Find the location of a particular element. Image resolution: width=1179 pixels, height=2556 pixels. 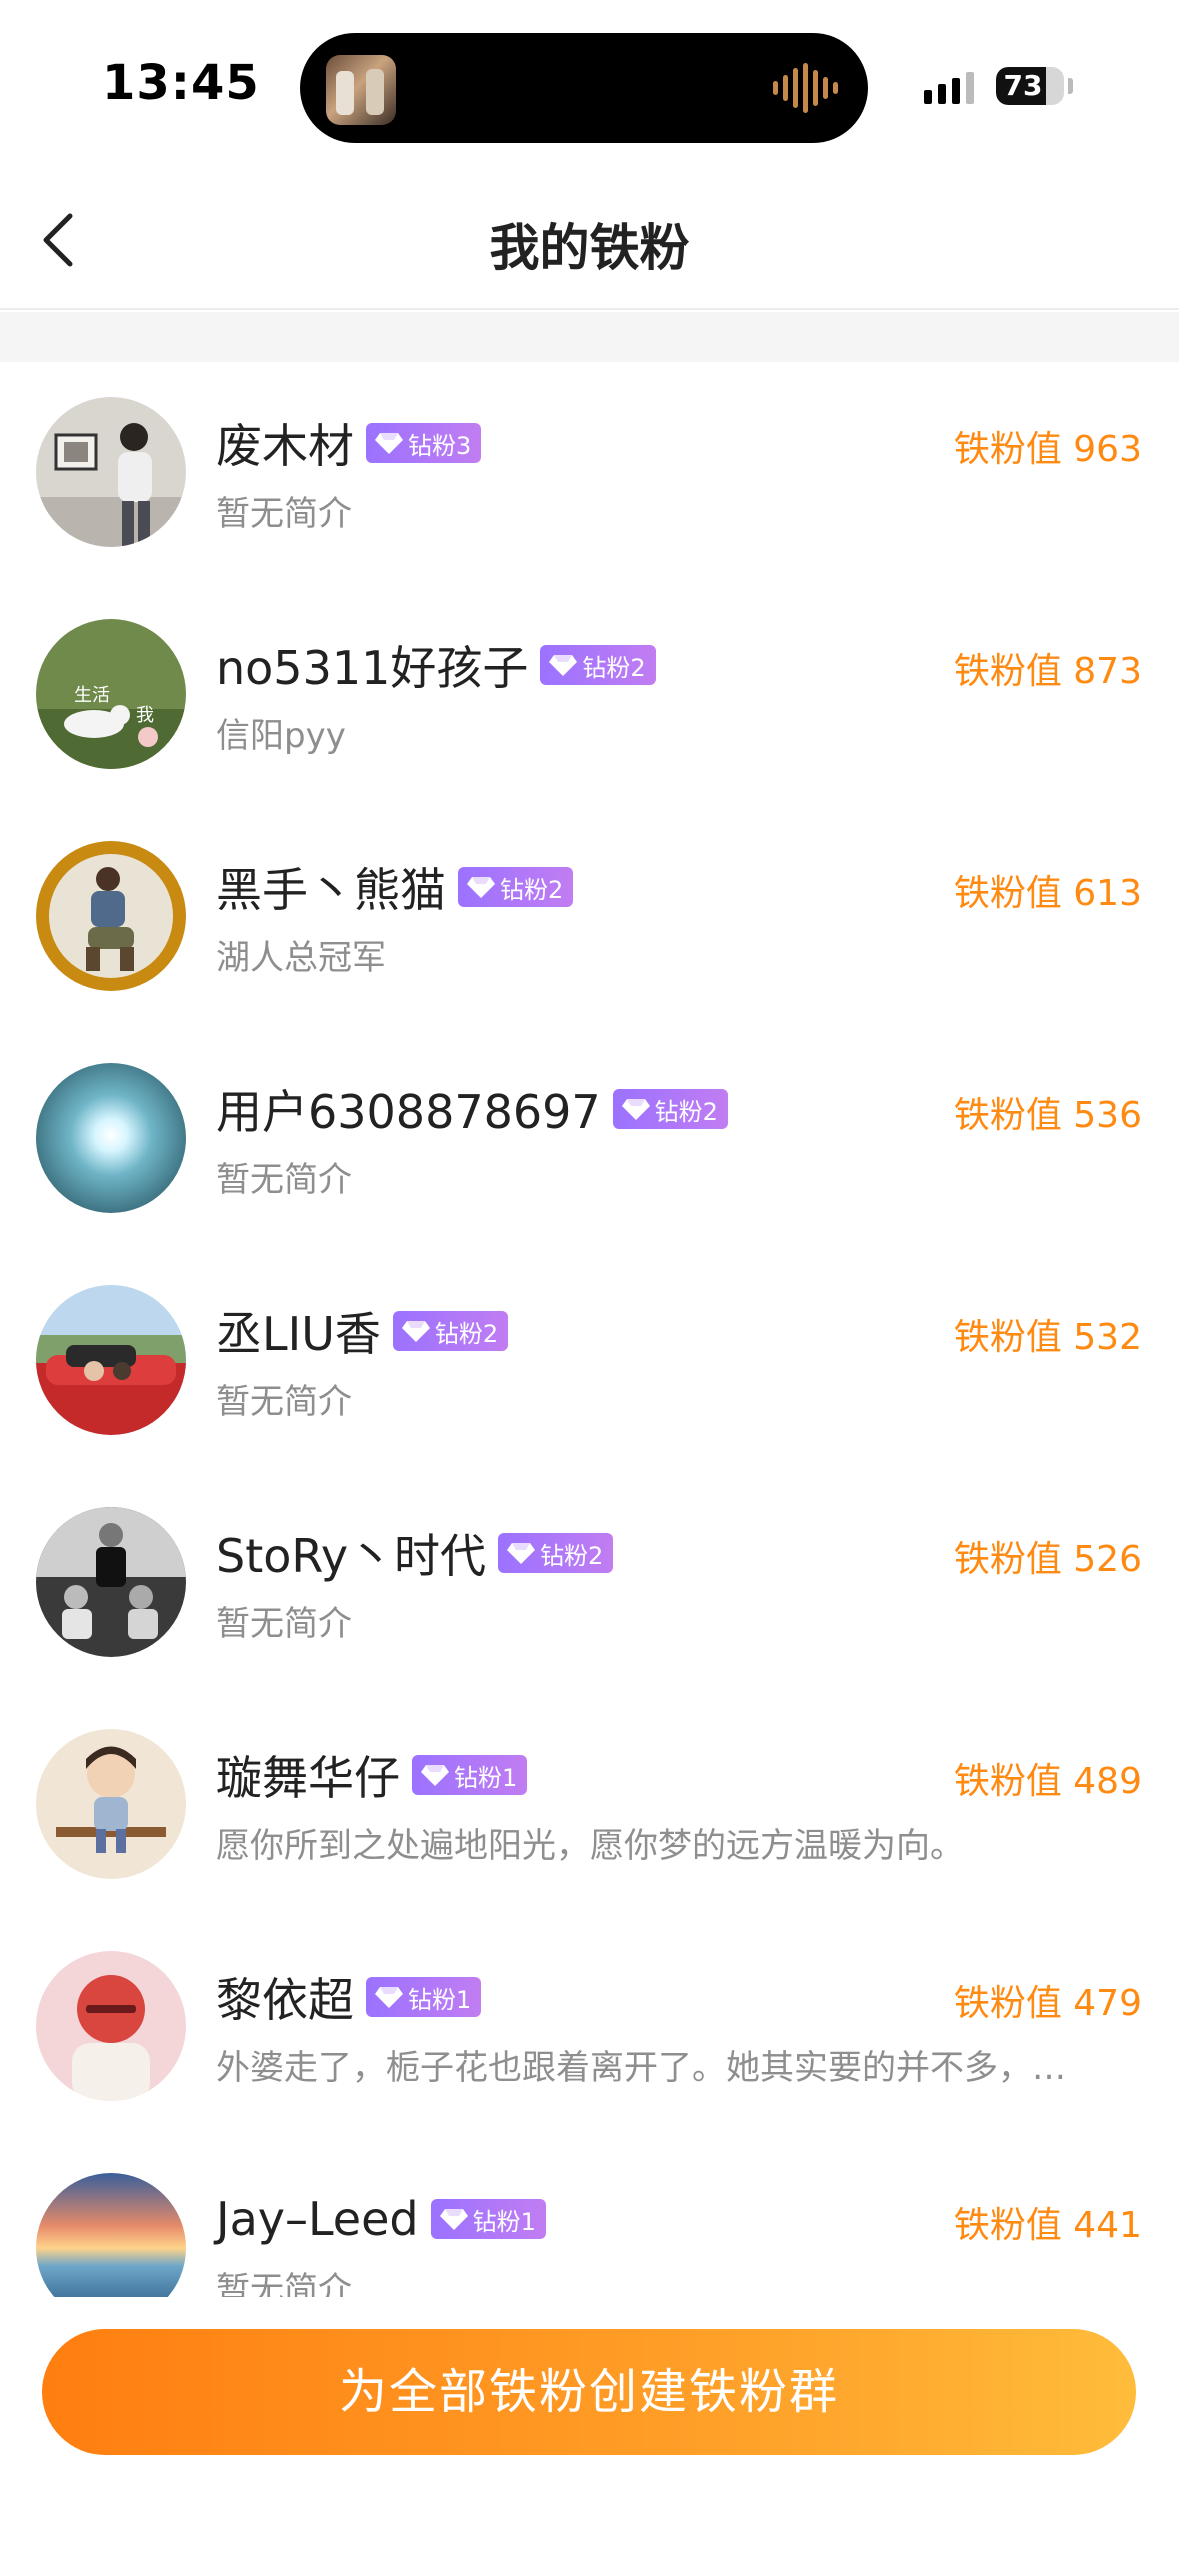

fan-bio: 信阳pyy is located at coordinates (281, 736).